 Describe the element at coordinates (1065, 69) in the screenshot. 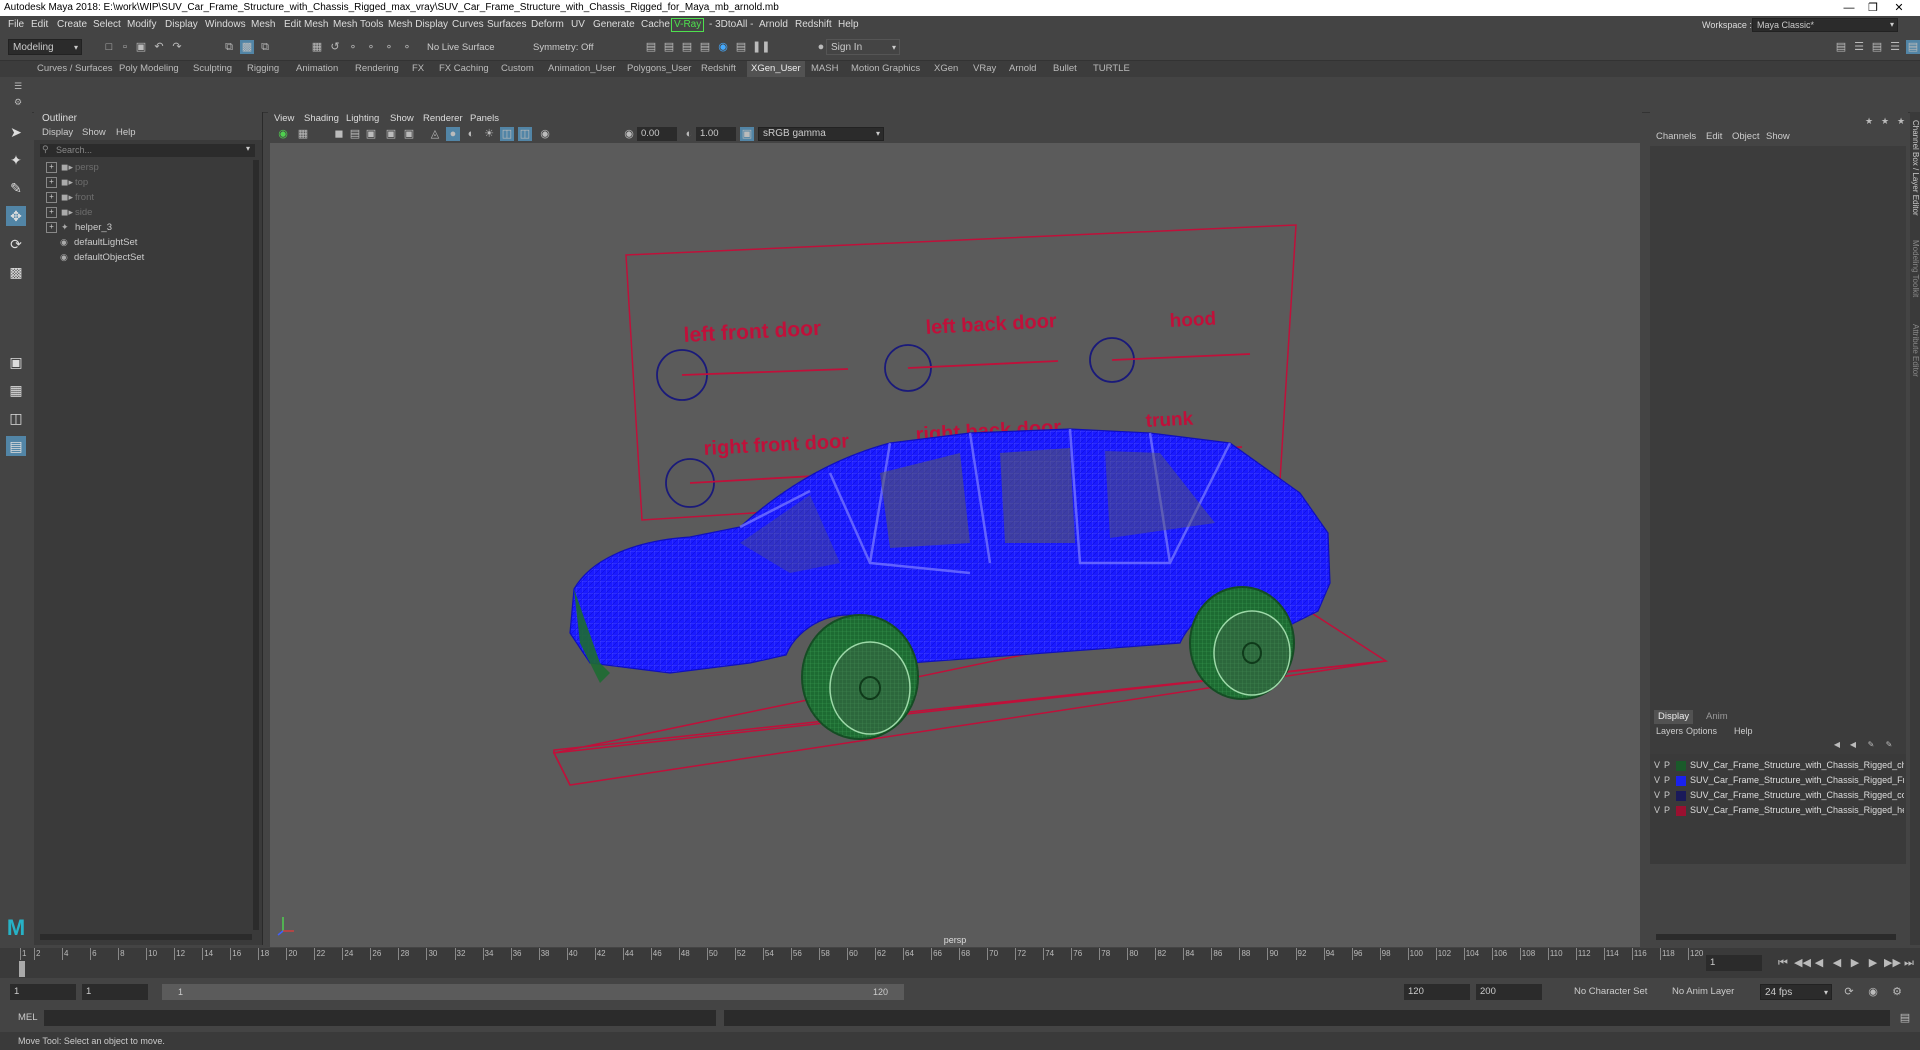

I see `shelf-tab-bullet: Bullet` at that location.